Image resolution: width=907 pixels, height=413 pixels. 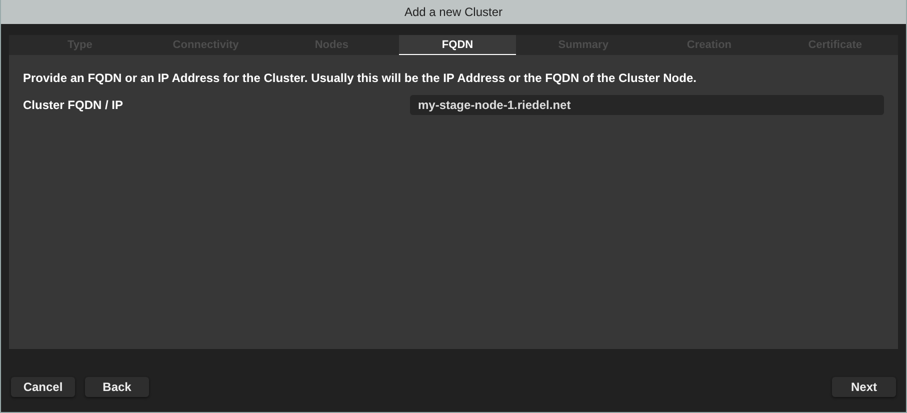 What do you see at coordinates (457, 45) in the screenshot?
I see `tab: FQDN` at bounding box center [457, 45].